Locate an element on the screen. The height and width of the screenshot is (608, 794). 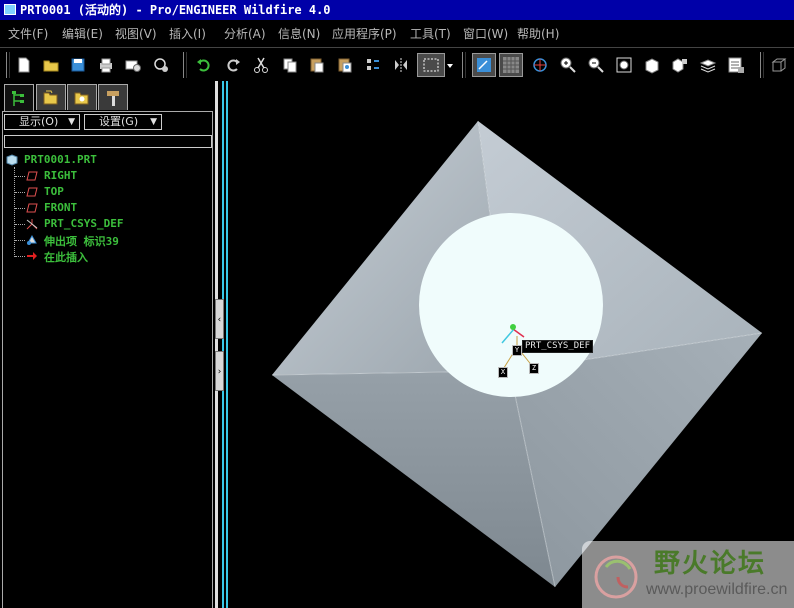
save-icon is located at coordinates (78, 65).